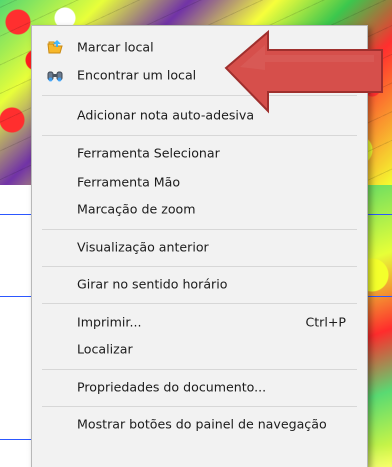 This screenshot has width=392, height=467. I want to click on menu-item-ferramenta-mao: Ferramenta Mão, so click(199, 182).